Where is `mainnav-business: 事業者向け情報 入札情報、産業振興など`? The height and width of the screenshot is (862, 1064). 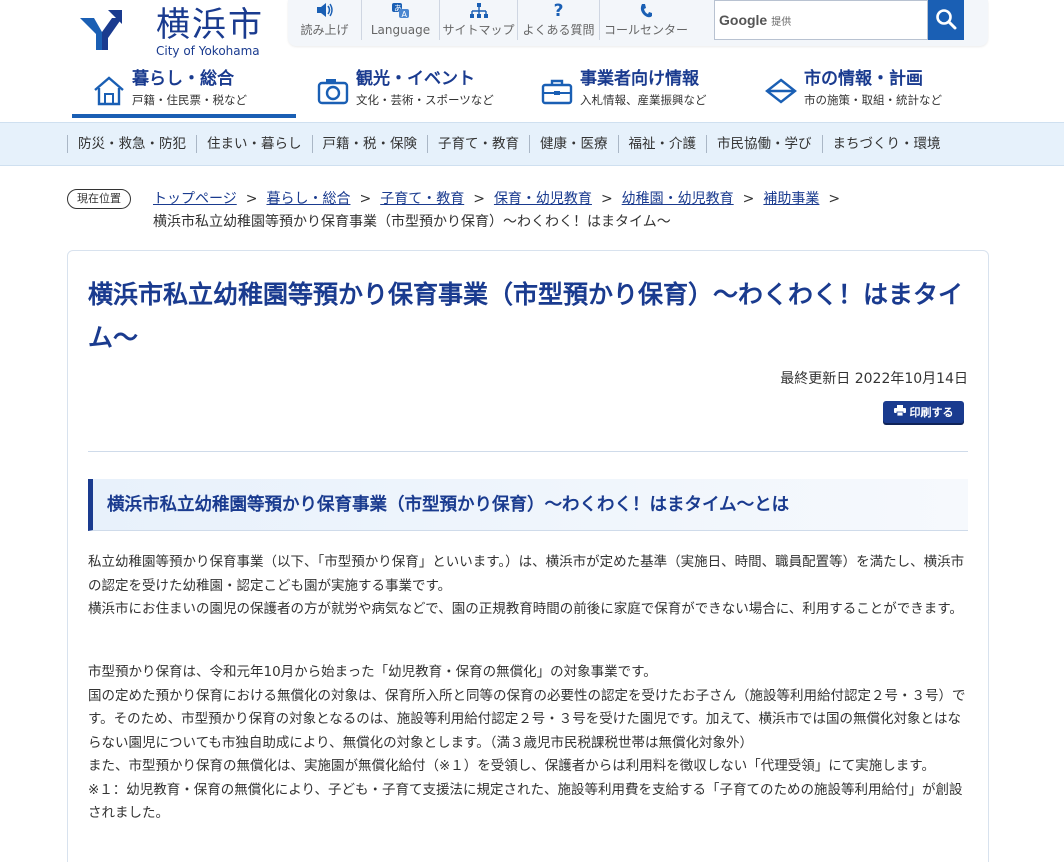 mainnav-business: 事業者向け情報 入札情報、産業振興など is located at coordinates (632, 91).